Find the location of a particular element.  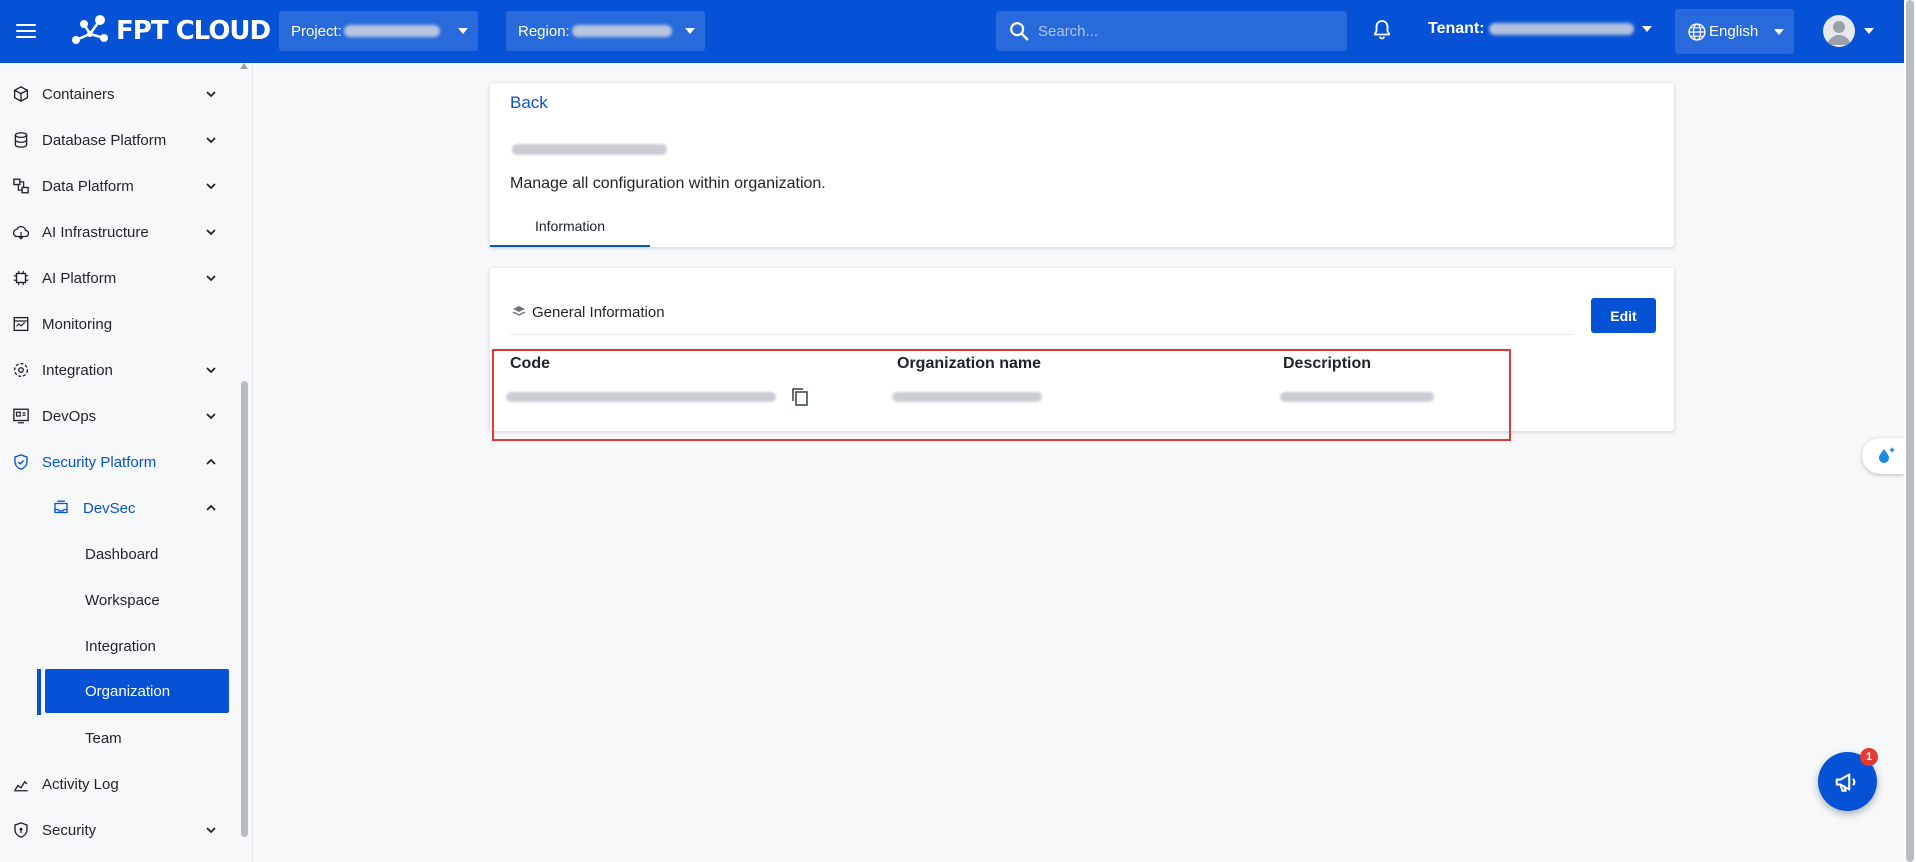

avatar-chevron-down-icon is located at coordinates (1869, 31).